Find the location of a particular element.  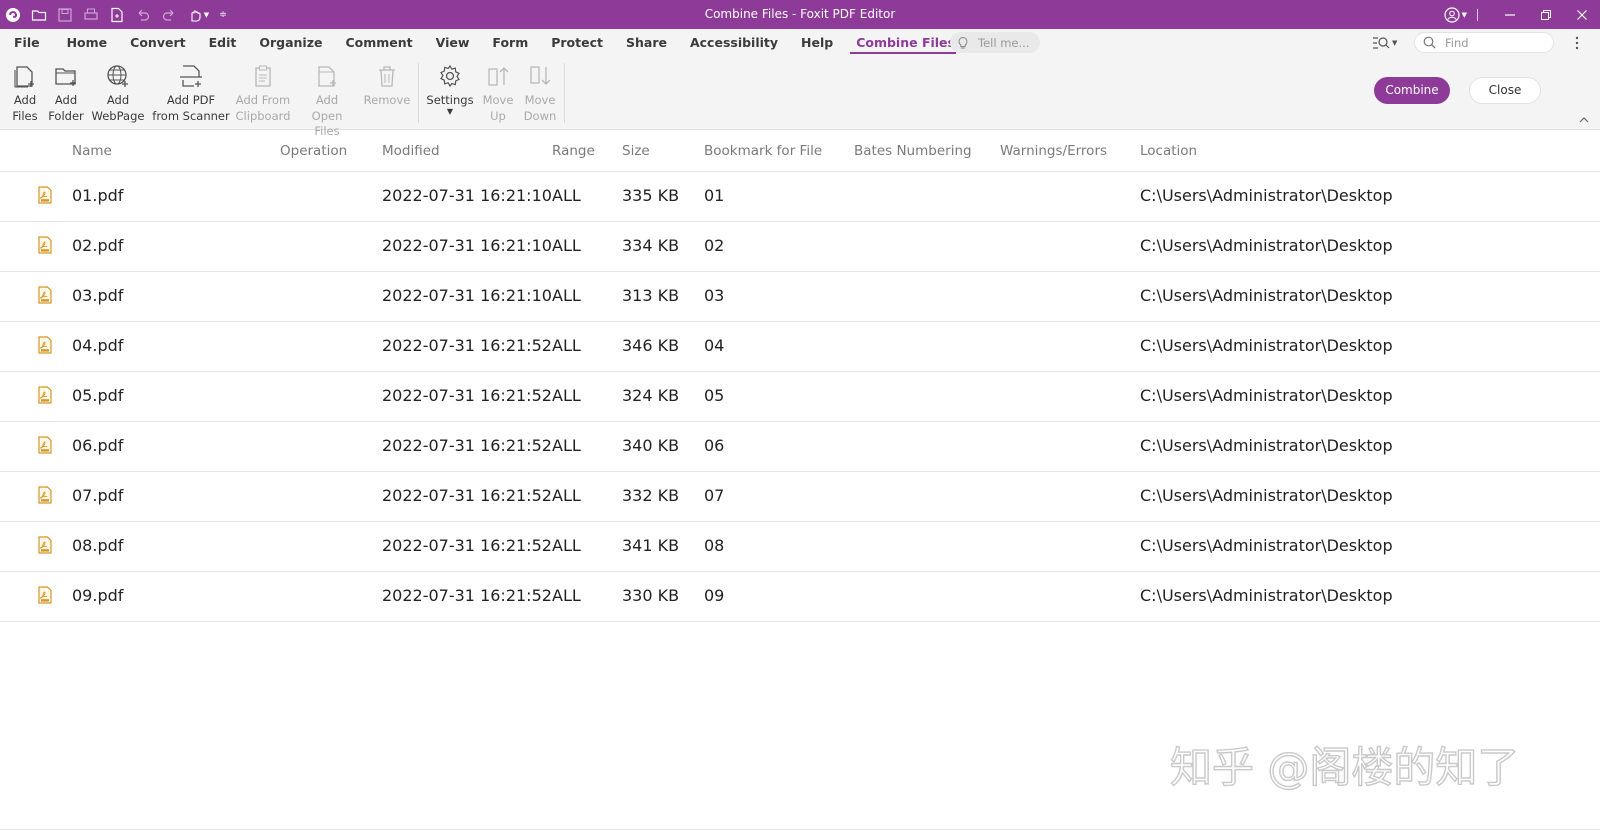

more-options-icon is located at coordinates (1577, 43).